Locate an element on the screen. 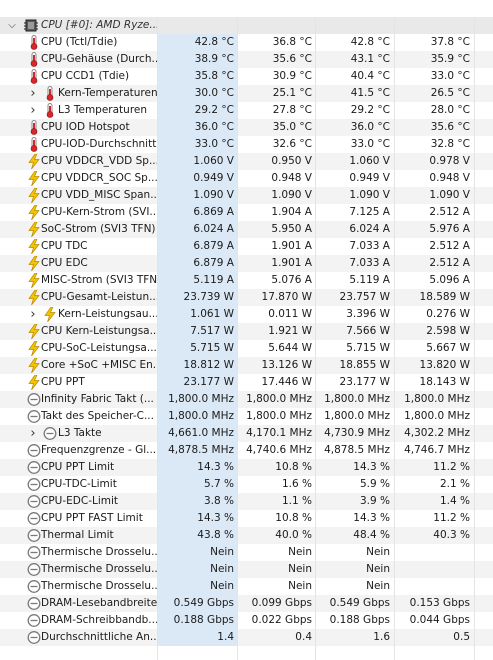 The height and width of the screenshot is (660, 493). value-current: Nein is located at coordinates (197, 552).